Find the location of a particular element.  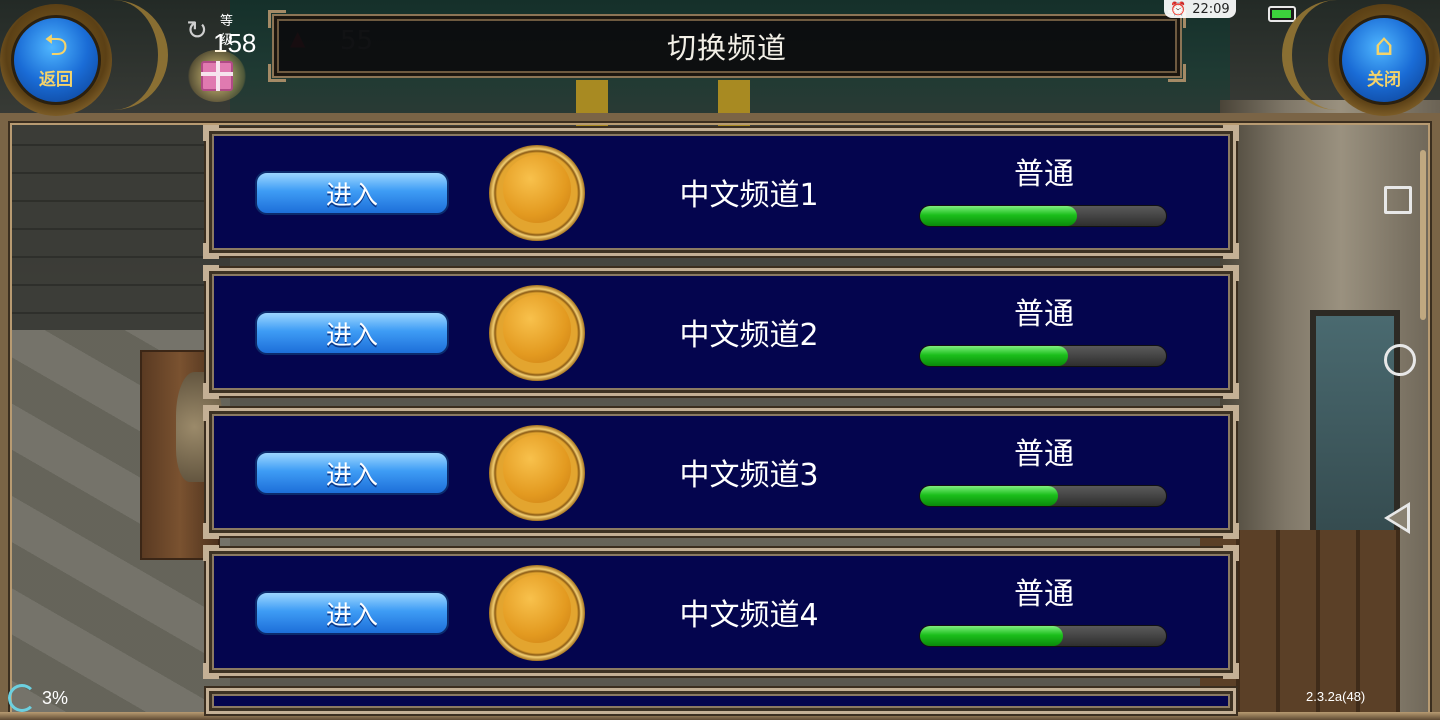

back-button: ⮌ 返回 is located at coordinates (56, 60).